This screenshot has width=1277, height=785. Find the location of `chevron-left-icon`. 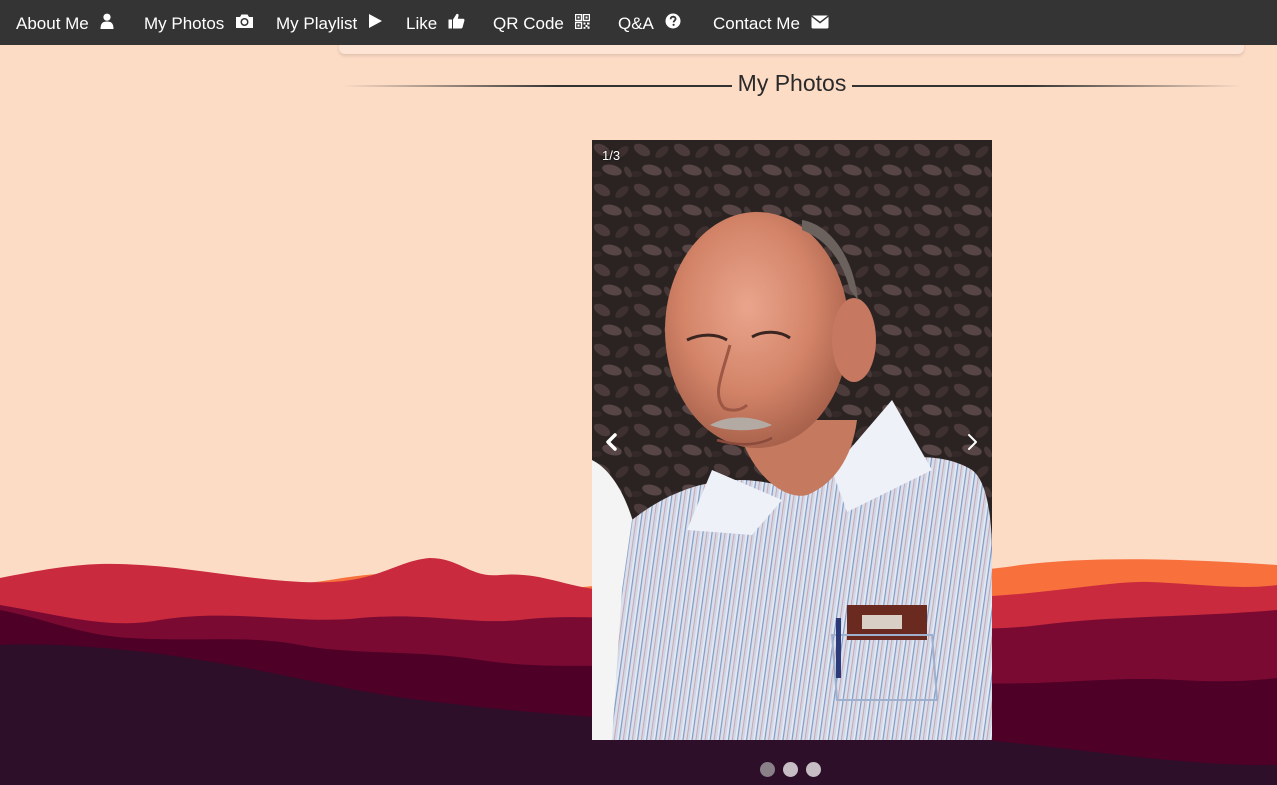

chevron-left-icon is located at coordinates (611, 442).